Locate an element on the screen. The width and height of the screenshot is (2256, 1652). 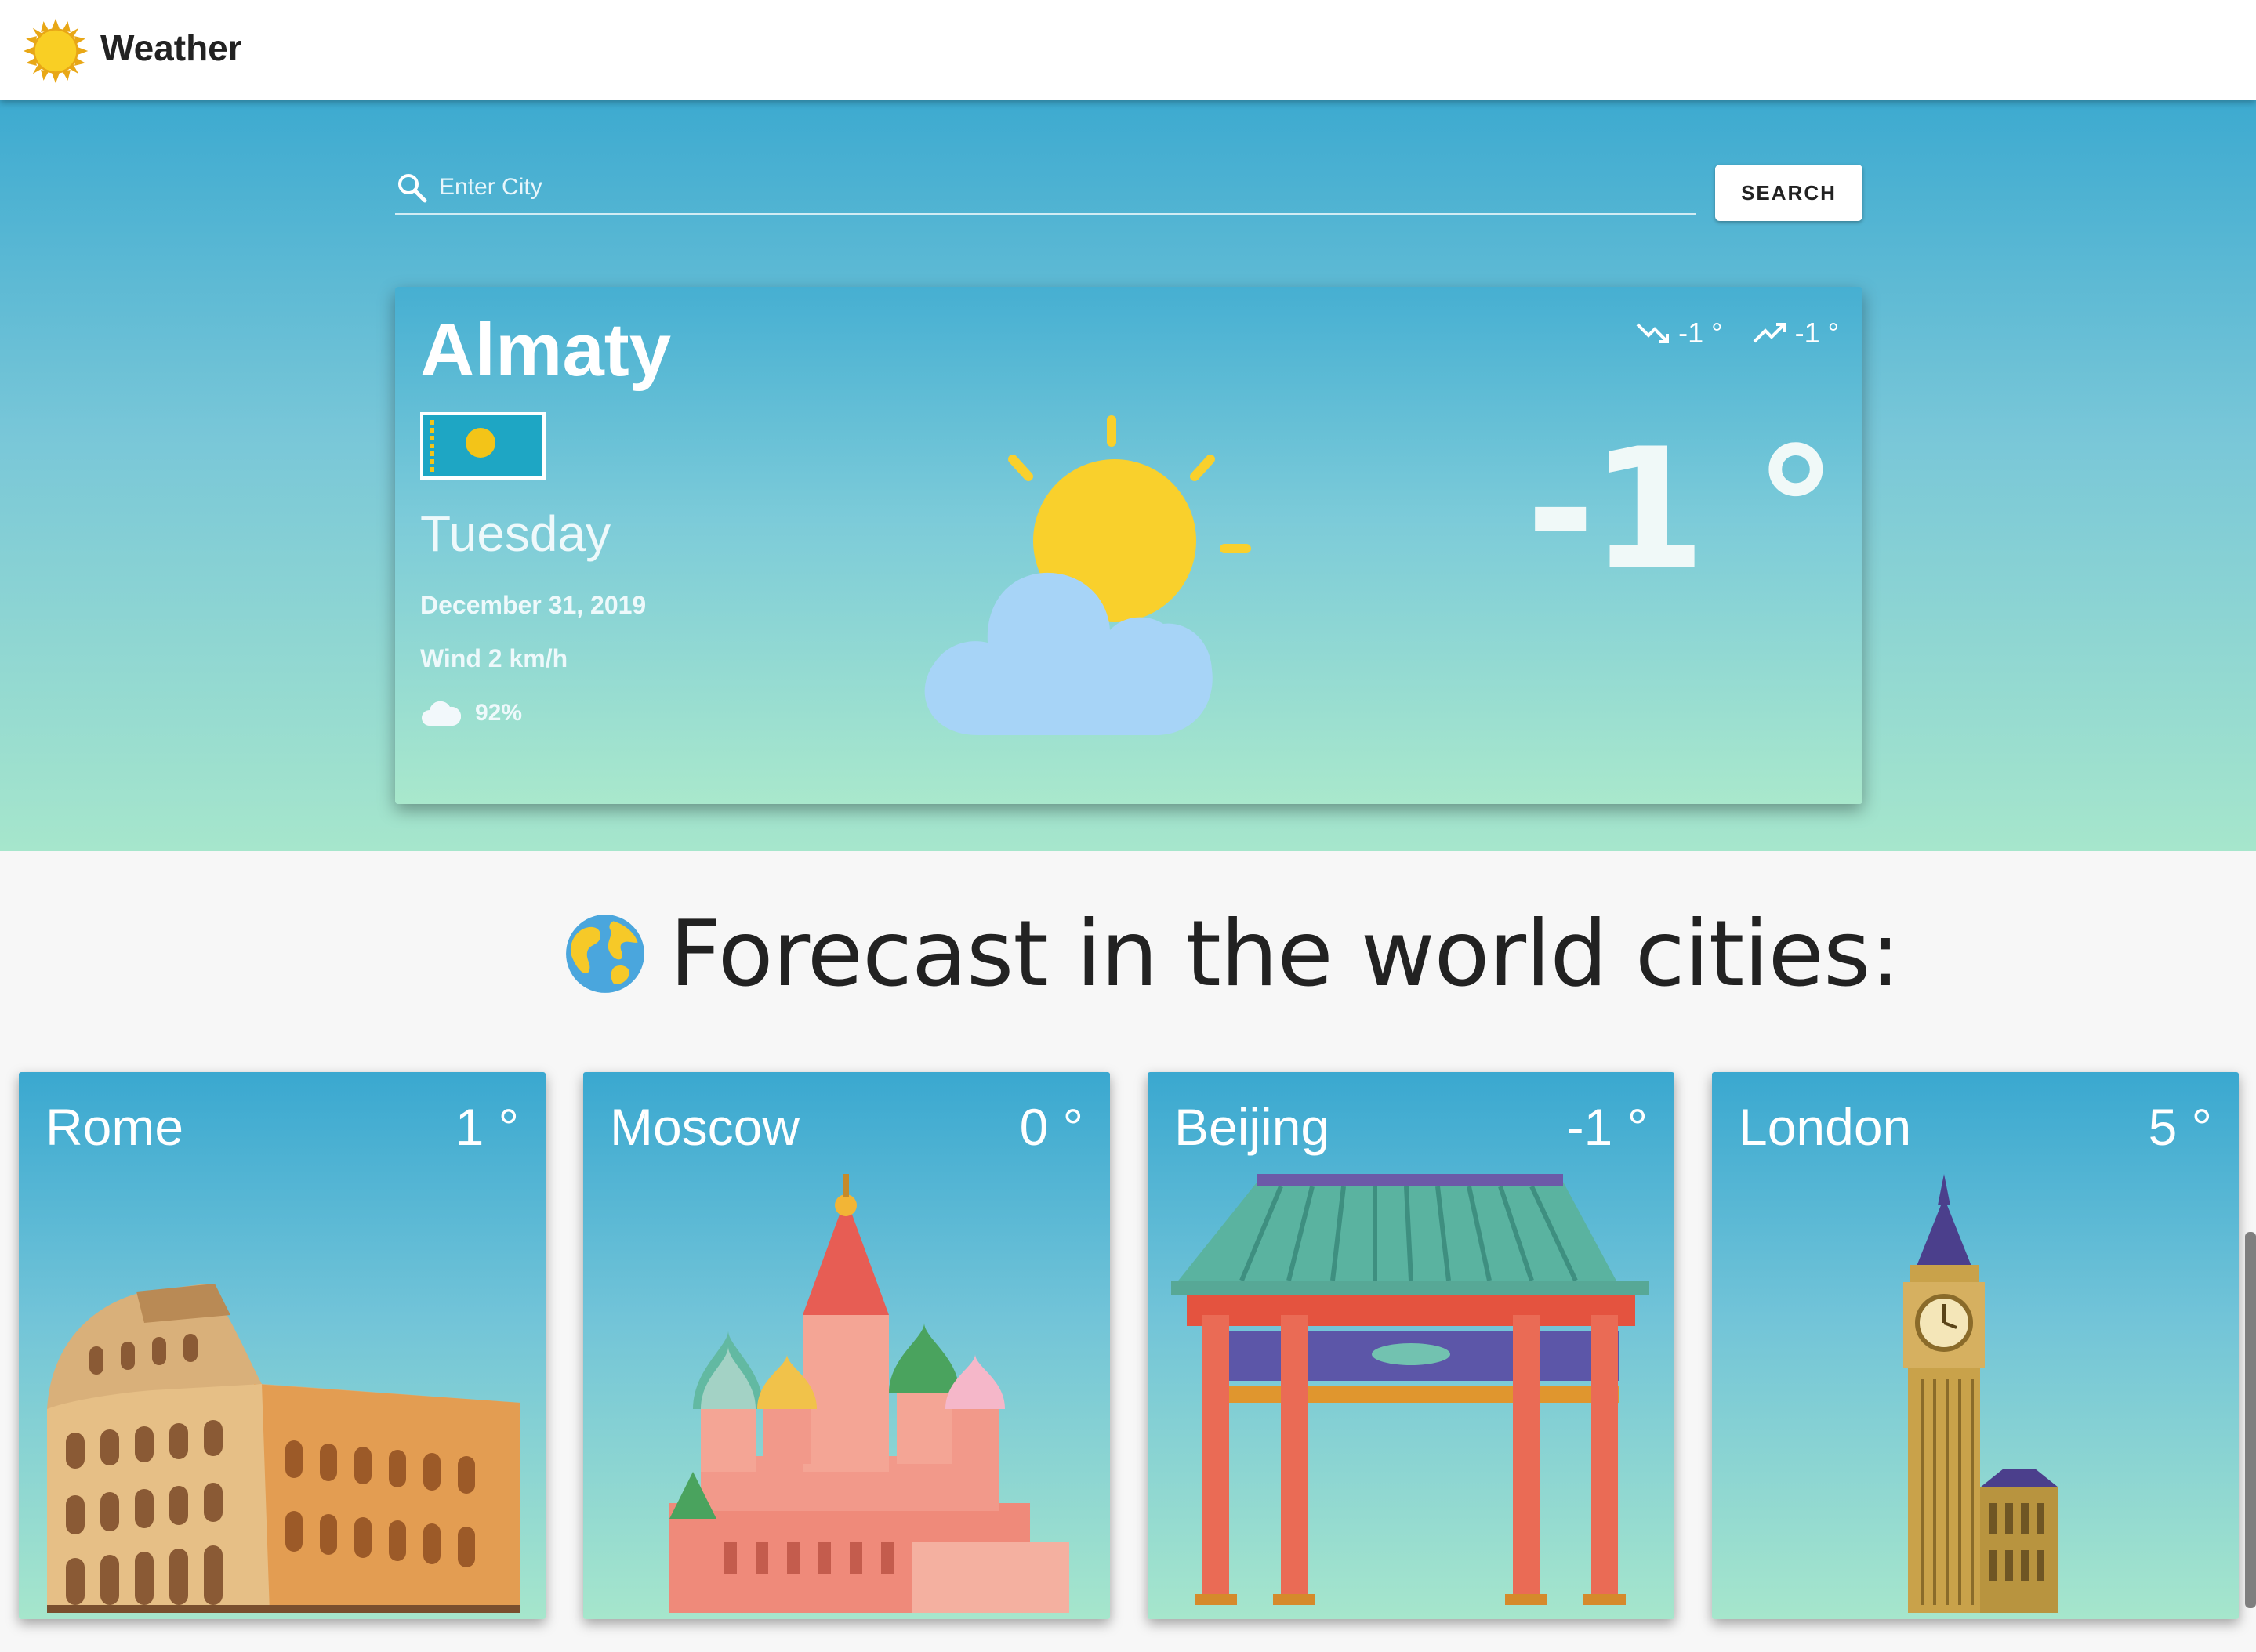
city-card-name: Beijing is located at coordinates (1252, 1127).